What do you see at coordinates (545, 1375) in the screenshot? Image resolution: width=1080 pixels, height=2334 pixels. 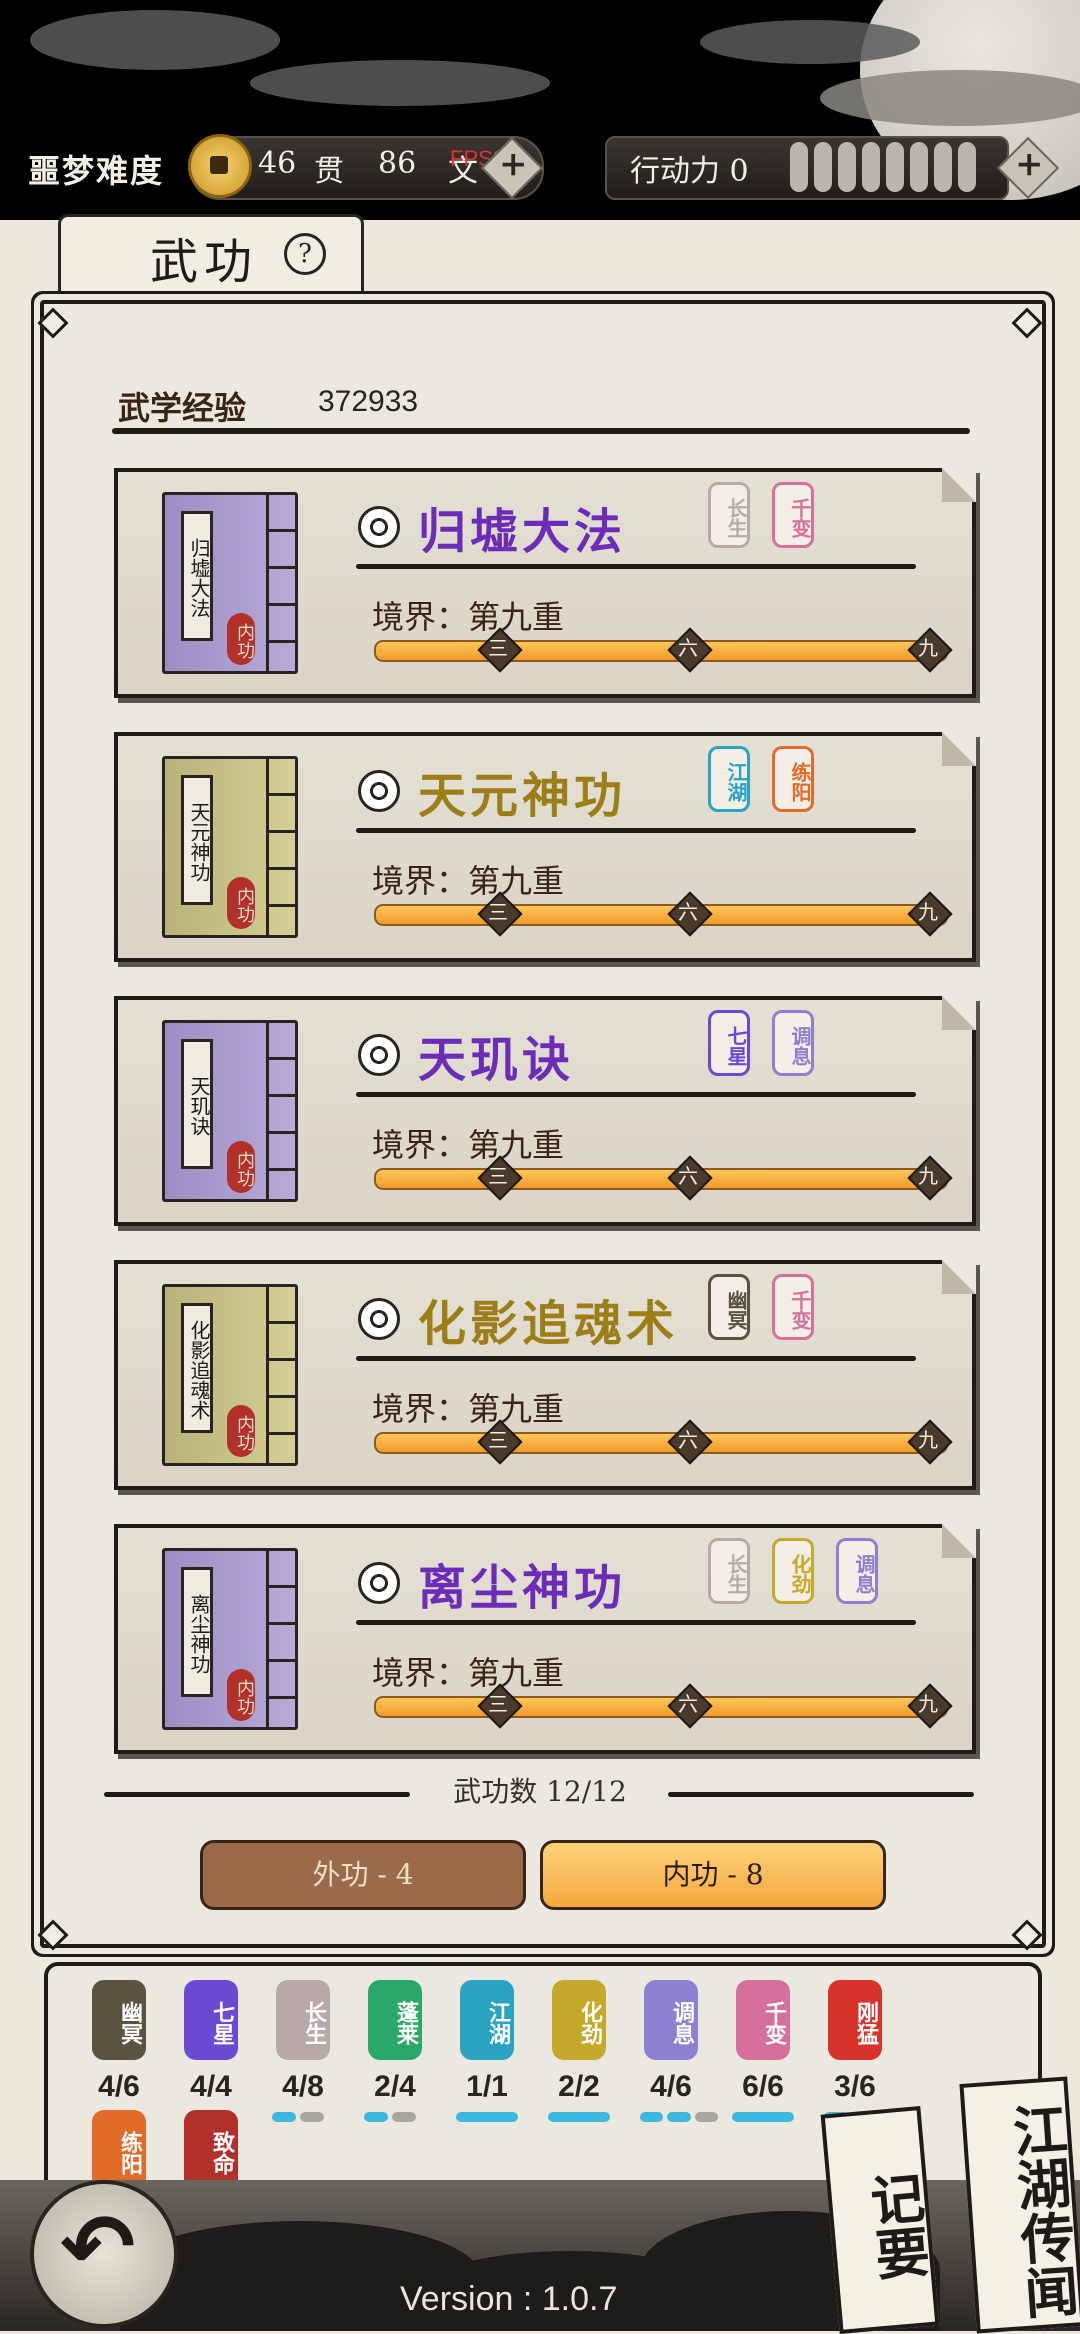 I see `skill-card: 化影追魂术 内功 化影追魂术 境界：第九重三六九幽冥 千变` at bounding box center [545, 1375].